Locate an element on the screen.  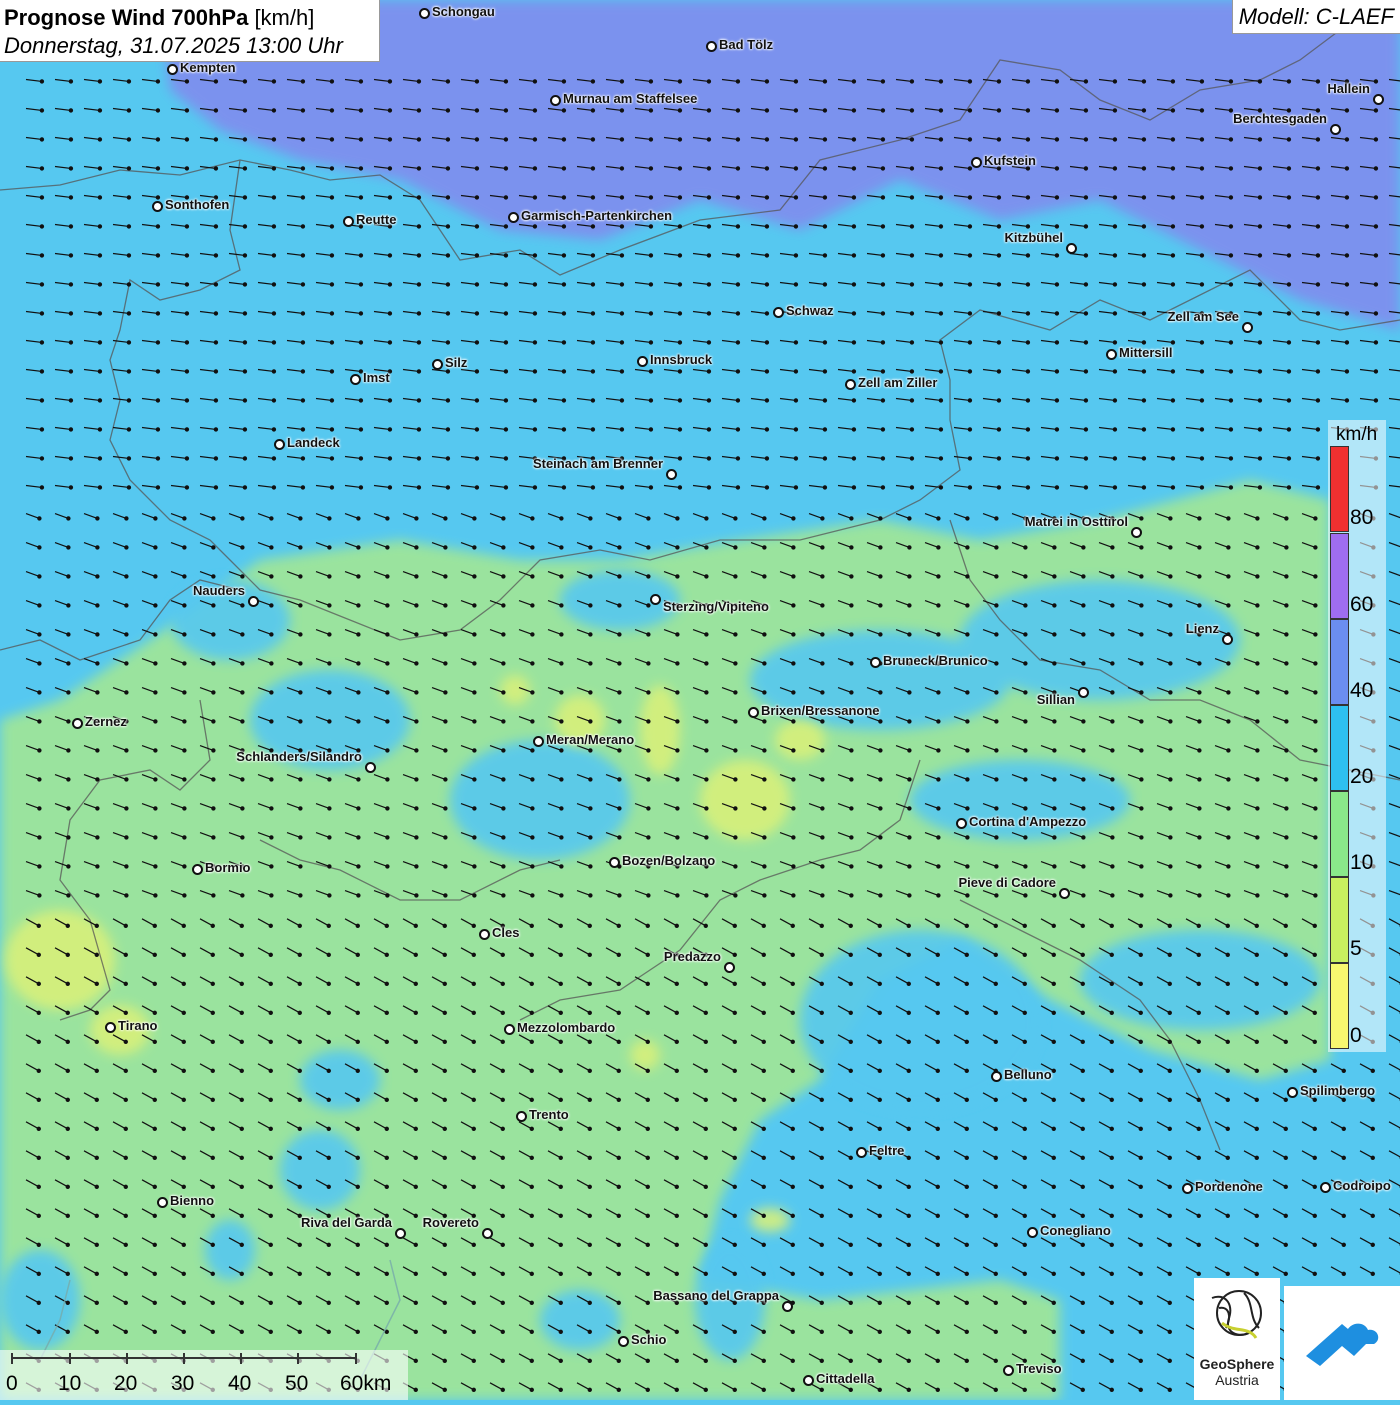
map-title-unit: [km/h] is located at coordinates (284, 17).